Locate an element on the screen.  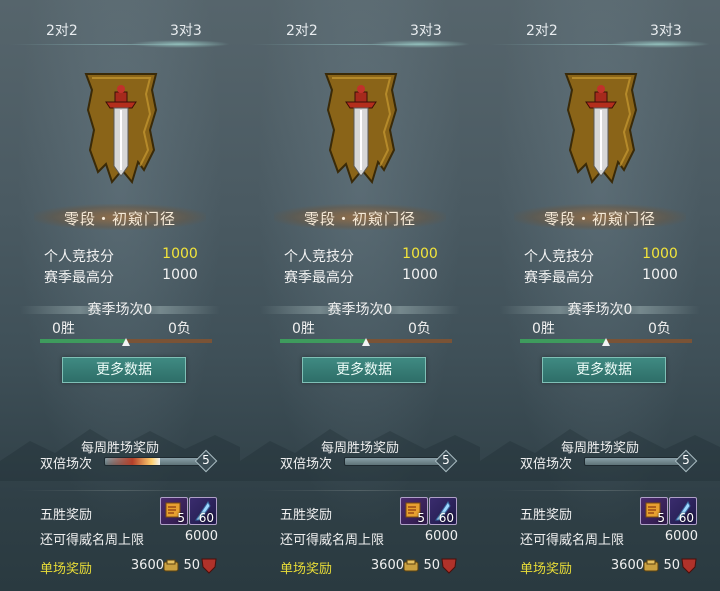
double-matches-fill is located at coordinates (132, 461).